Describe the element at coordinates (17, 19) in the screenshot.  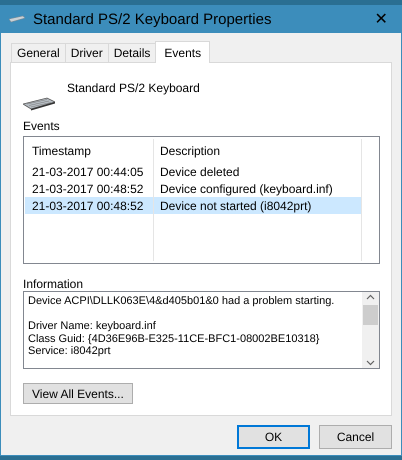
I see `keyboard-icon` at that location.